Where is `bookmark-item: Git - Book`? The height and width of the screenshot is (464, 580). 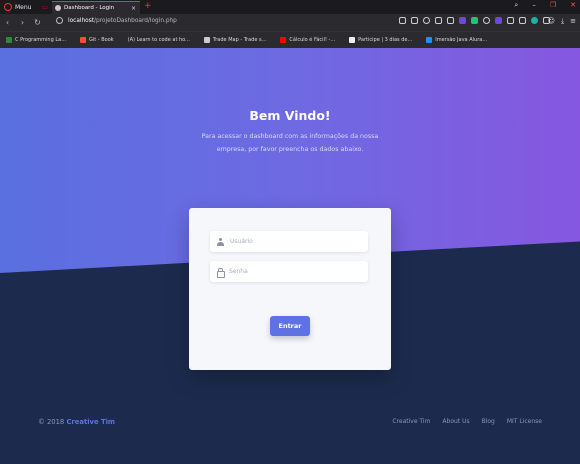
bookmark-item: Git - Book is located at coordinates (97, 40).